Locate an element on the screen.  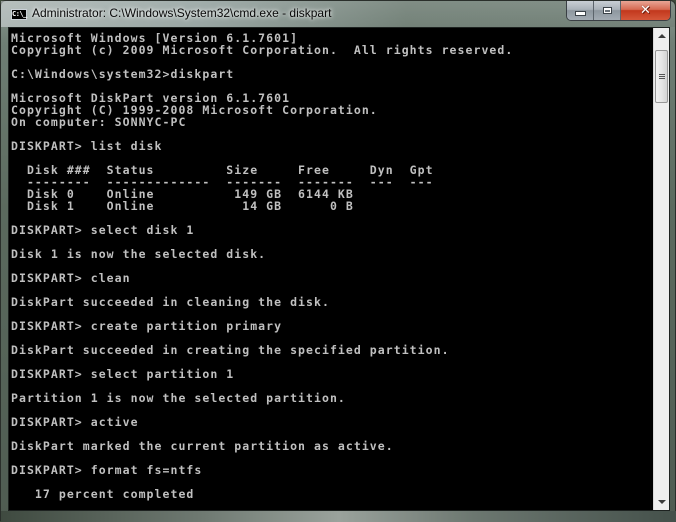
scroll-up-arrow-icon is located at coordinates (662, 36).